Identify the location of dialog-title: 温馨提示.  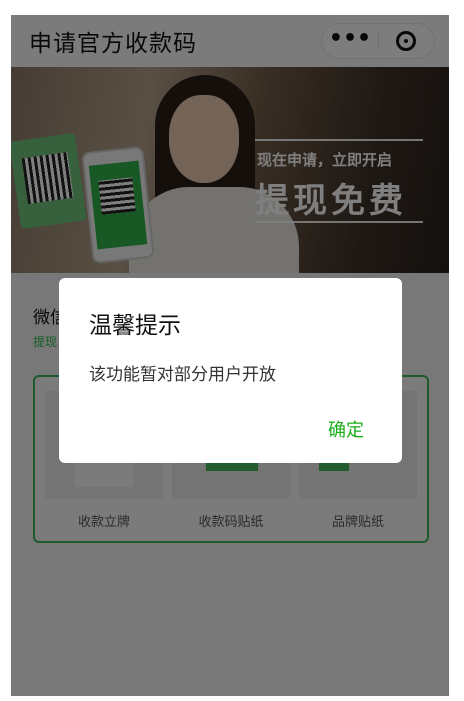
(135, 326).